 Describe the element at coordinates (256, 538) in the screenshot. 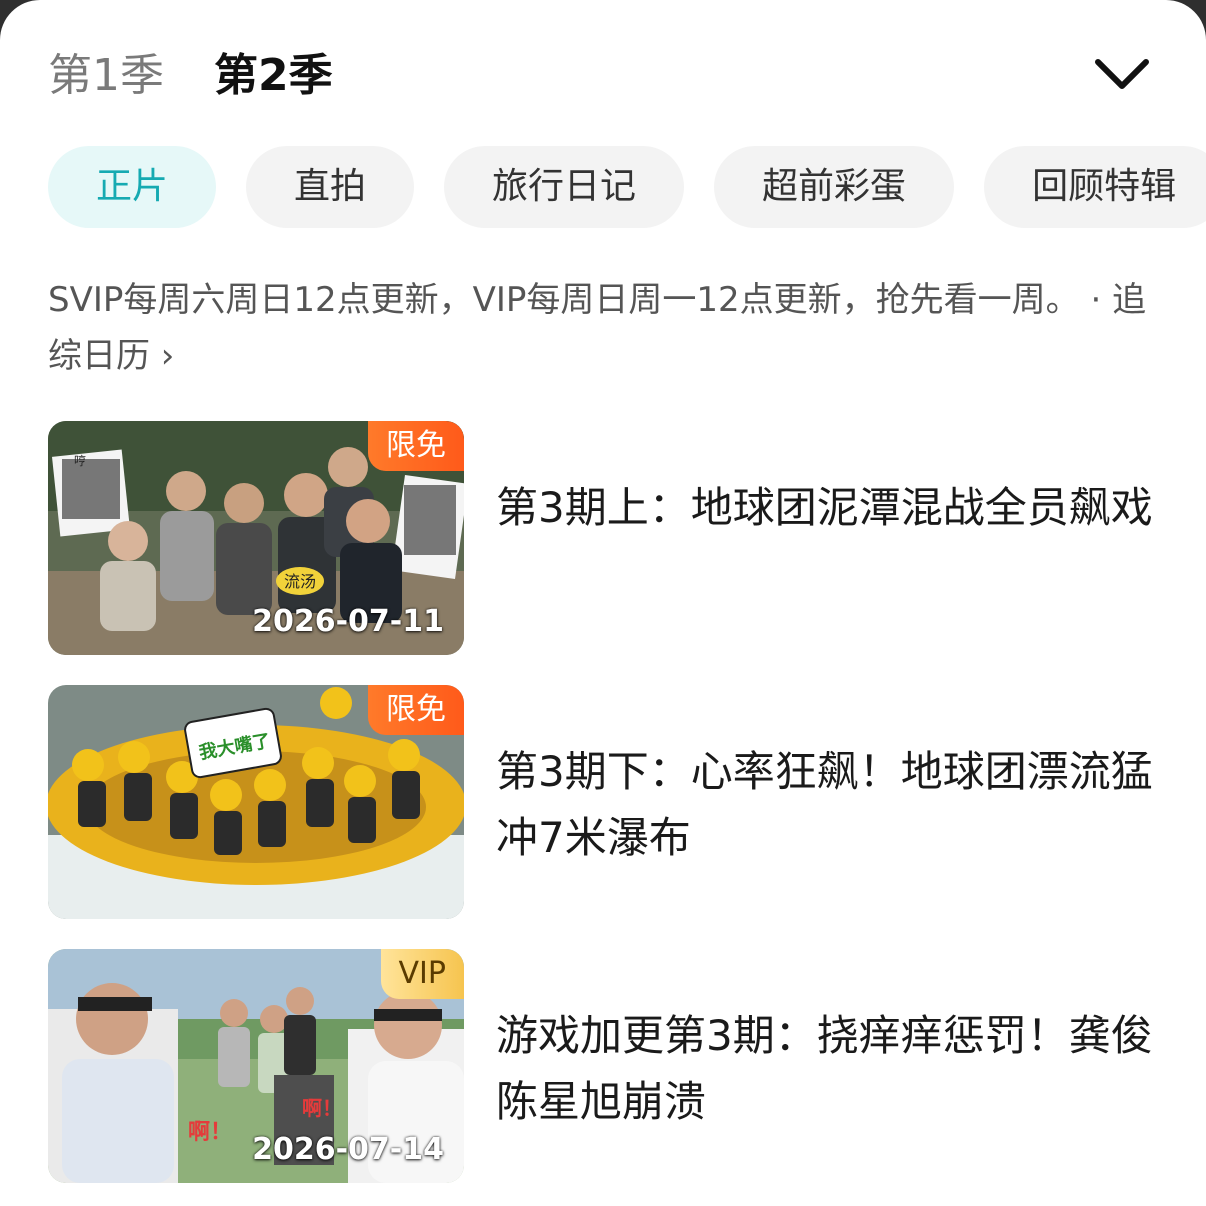

I see `episode-thumbnail: 流汤 哼 限免 2026-07-11` at that location.